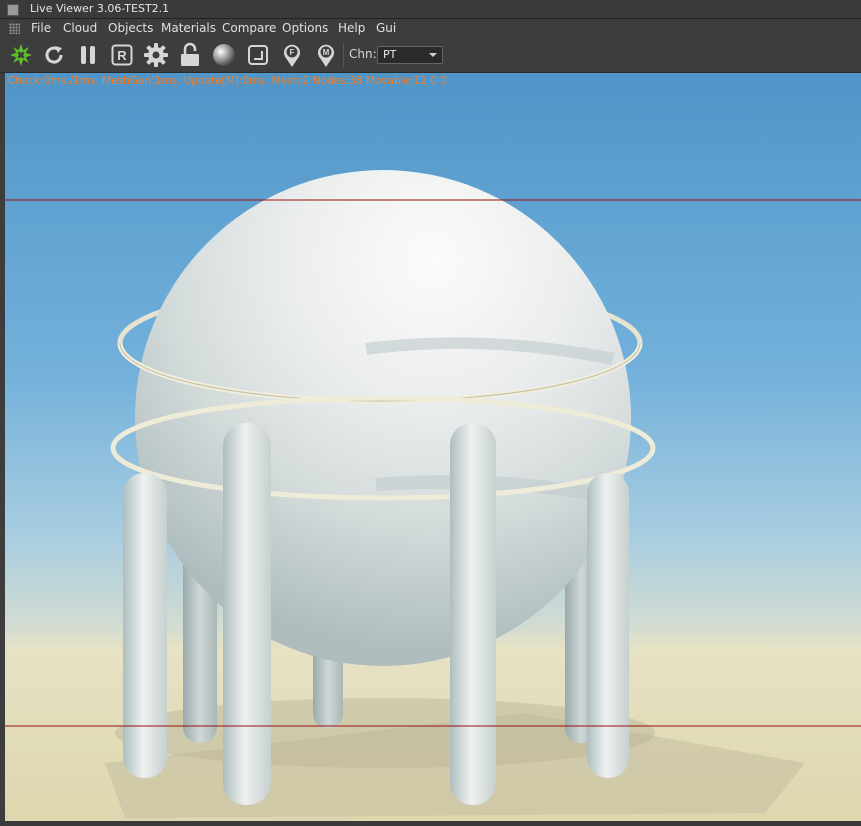 The height and width of the screenshot is (826, 861). What do you see at coordinates (14, 28) in the screenshot?
I see `menu-grip-icon` at bounding box center [14, 28].